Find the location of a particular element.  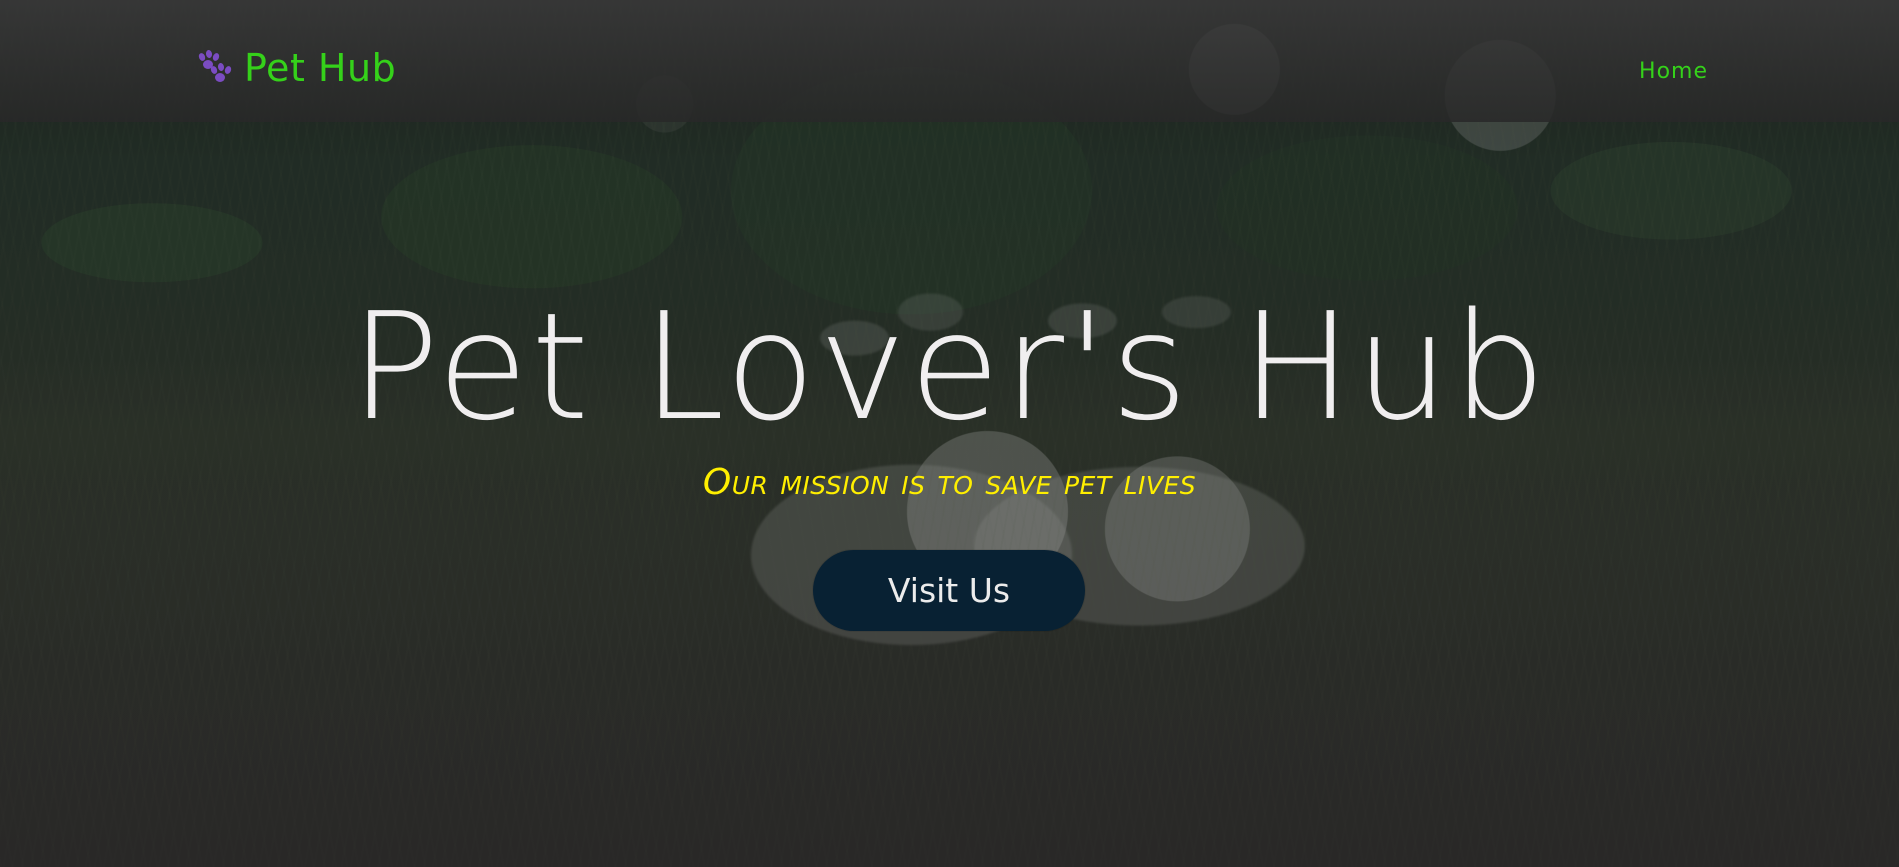

top-navbar: Pet Hub Home is located at coordinates (949, 61).